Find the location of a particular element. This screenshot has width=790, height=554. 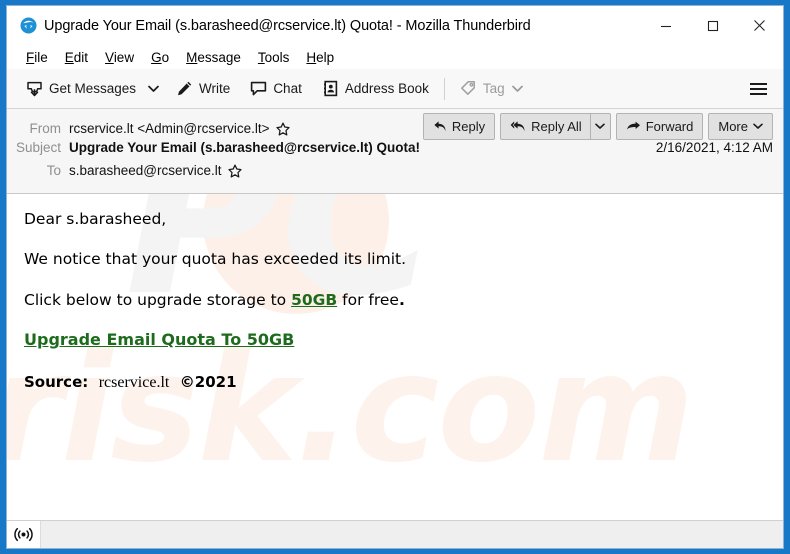

from-address: rcservice.lt <Admin@rcservice.lt> is located at coordinates (169, 128).